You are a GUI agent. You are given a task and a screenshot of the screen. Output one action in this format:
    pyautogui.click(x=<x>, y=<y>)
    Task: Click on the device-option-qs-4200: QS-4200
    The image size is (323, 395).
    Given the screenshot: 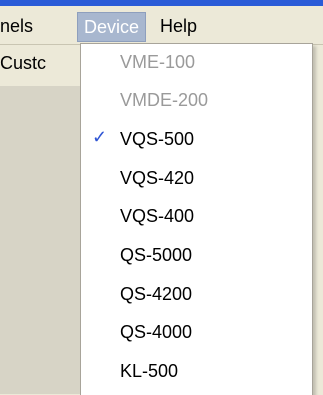 What is the action you would take?
    pyautogui.click(x=196, y=295)
    